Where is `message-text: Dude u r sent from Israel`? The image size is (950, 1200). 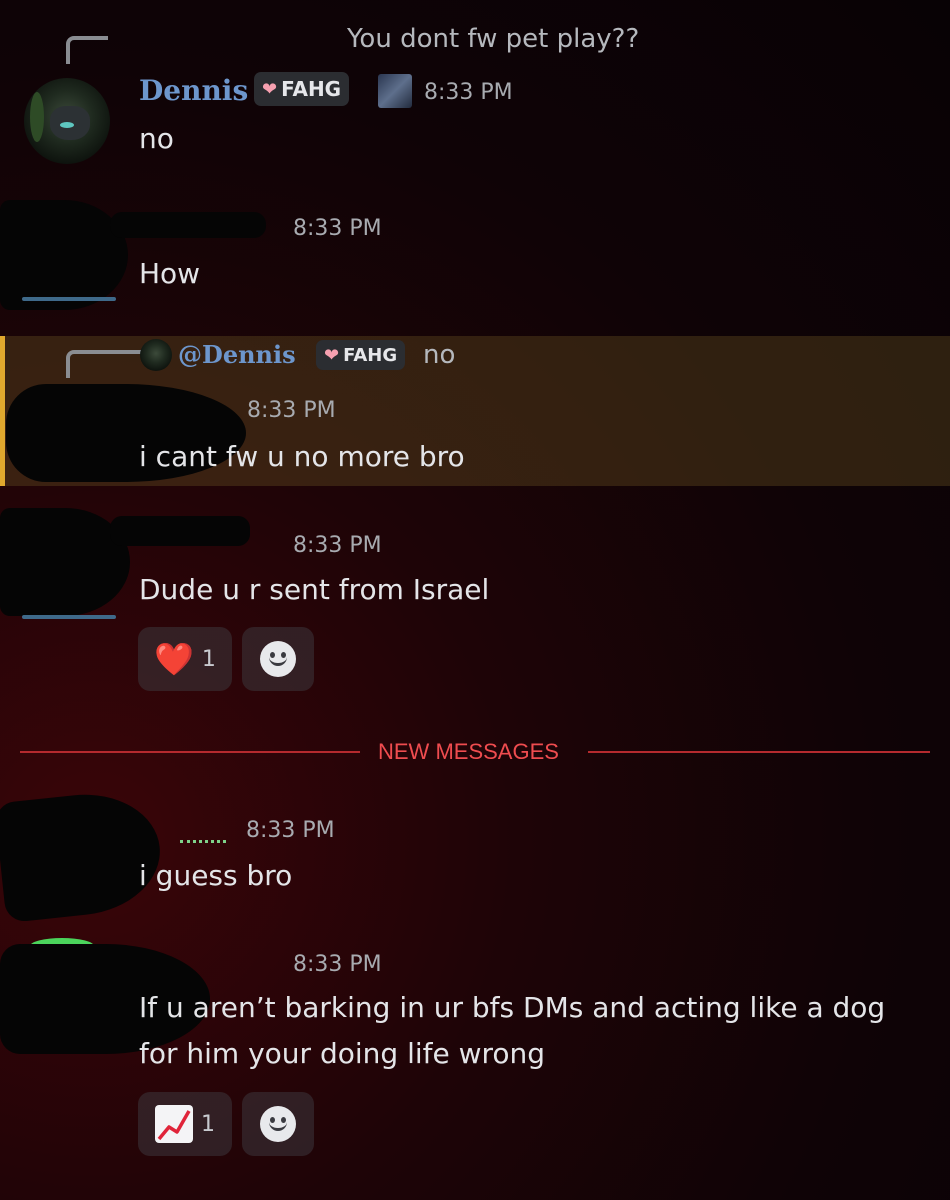 message-text: Dude u r sent from Israel is located at coordinates (314, 589).